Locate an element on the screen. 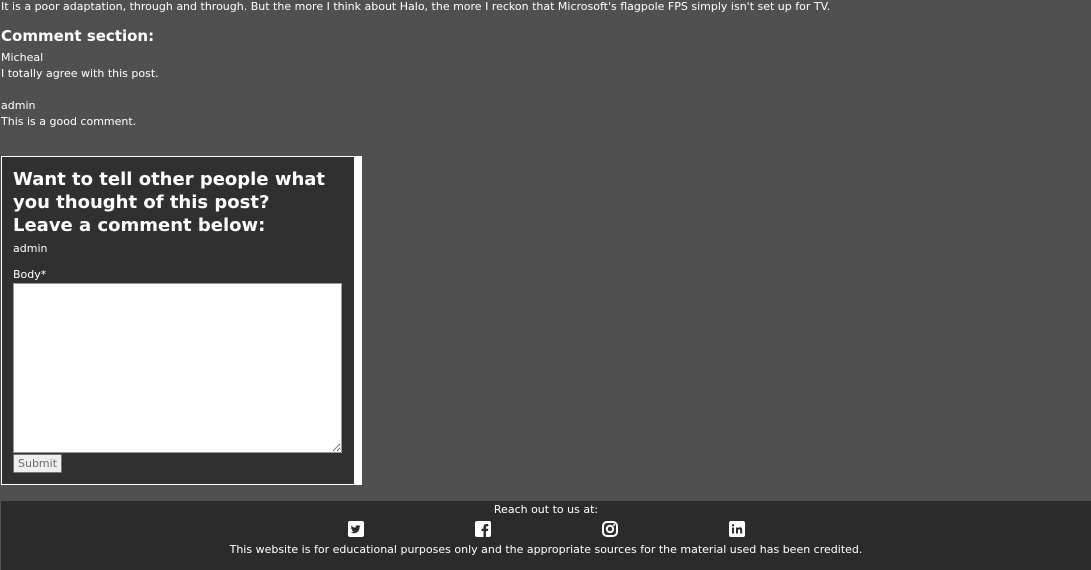 Image resolution: width=1091 pixels, height=570 pixels. instagram-icon is located at coordinates (610, 529).